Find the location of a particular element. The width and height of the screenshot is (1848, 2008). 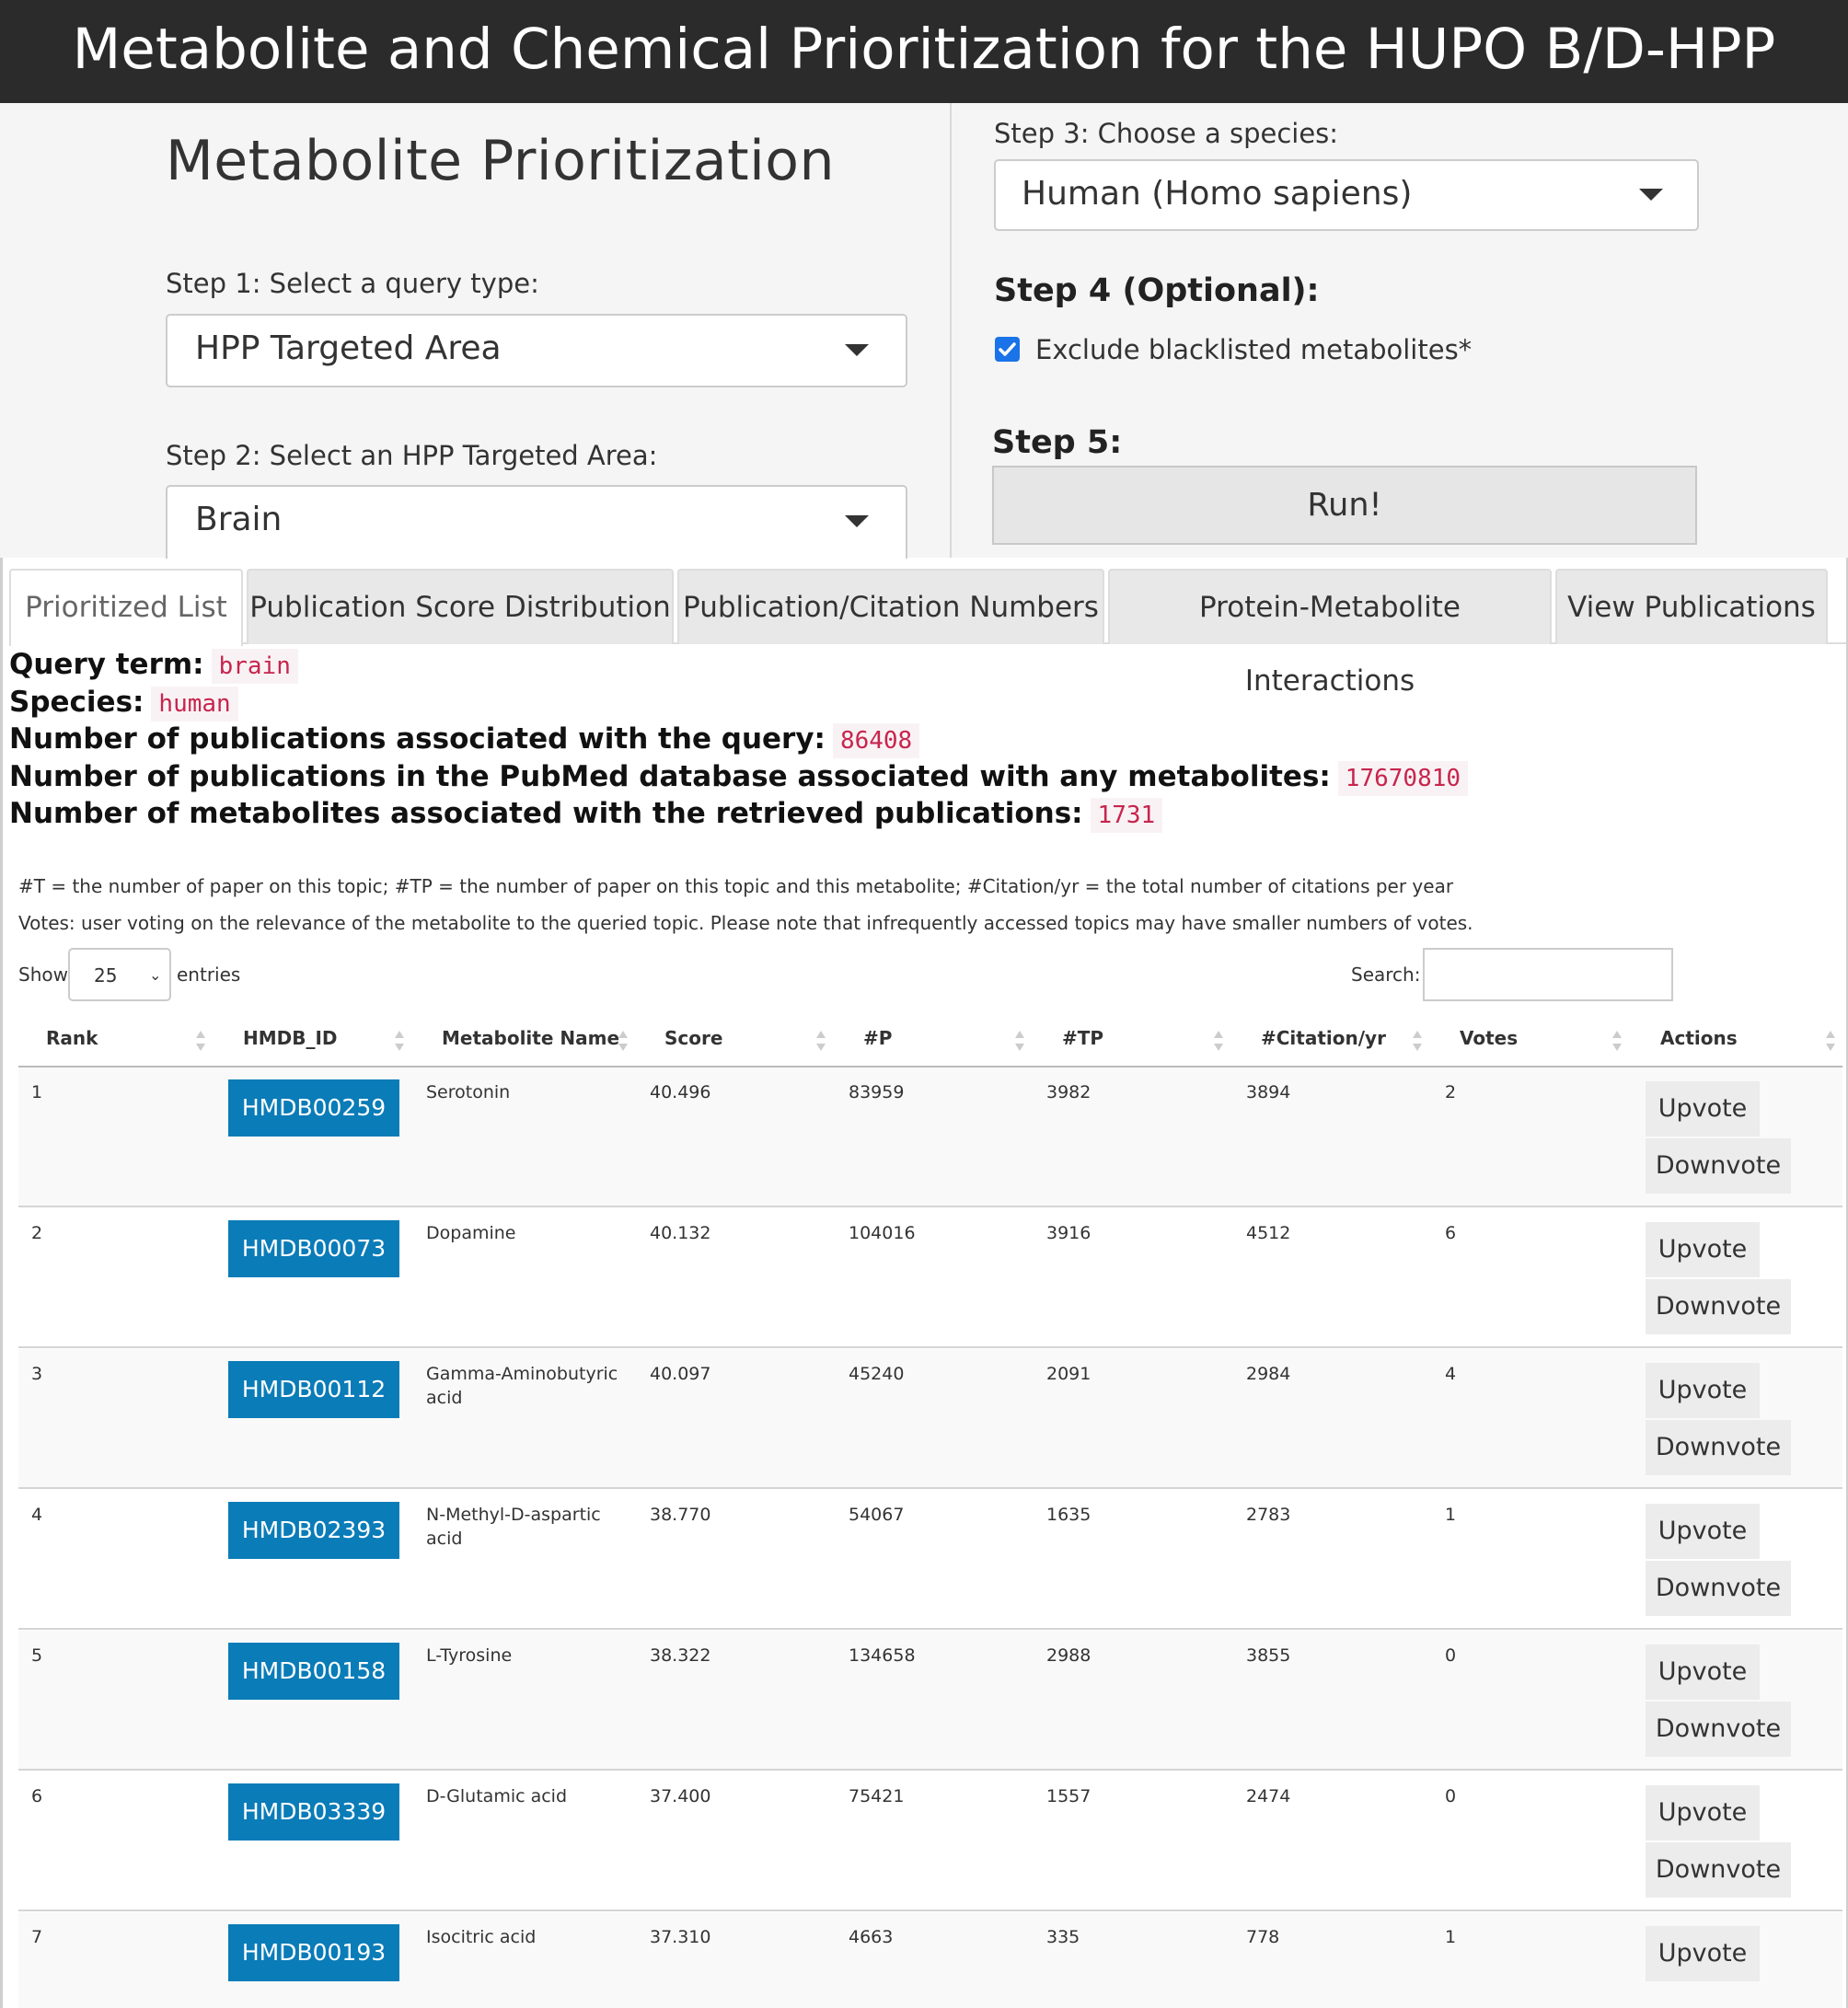

tab-view-publications: View Publications is located at coordinates (1691, 606).